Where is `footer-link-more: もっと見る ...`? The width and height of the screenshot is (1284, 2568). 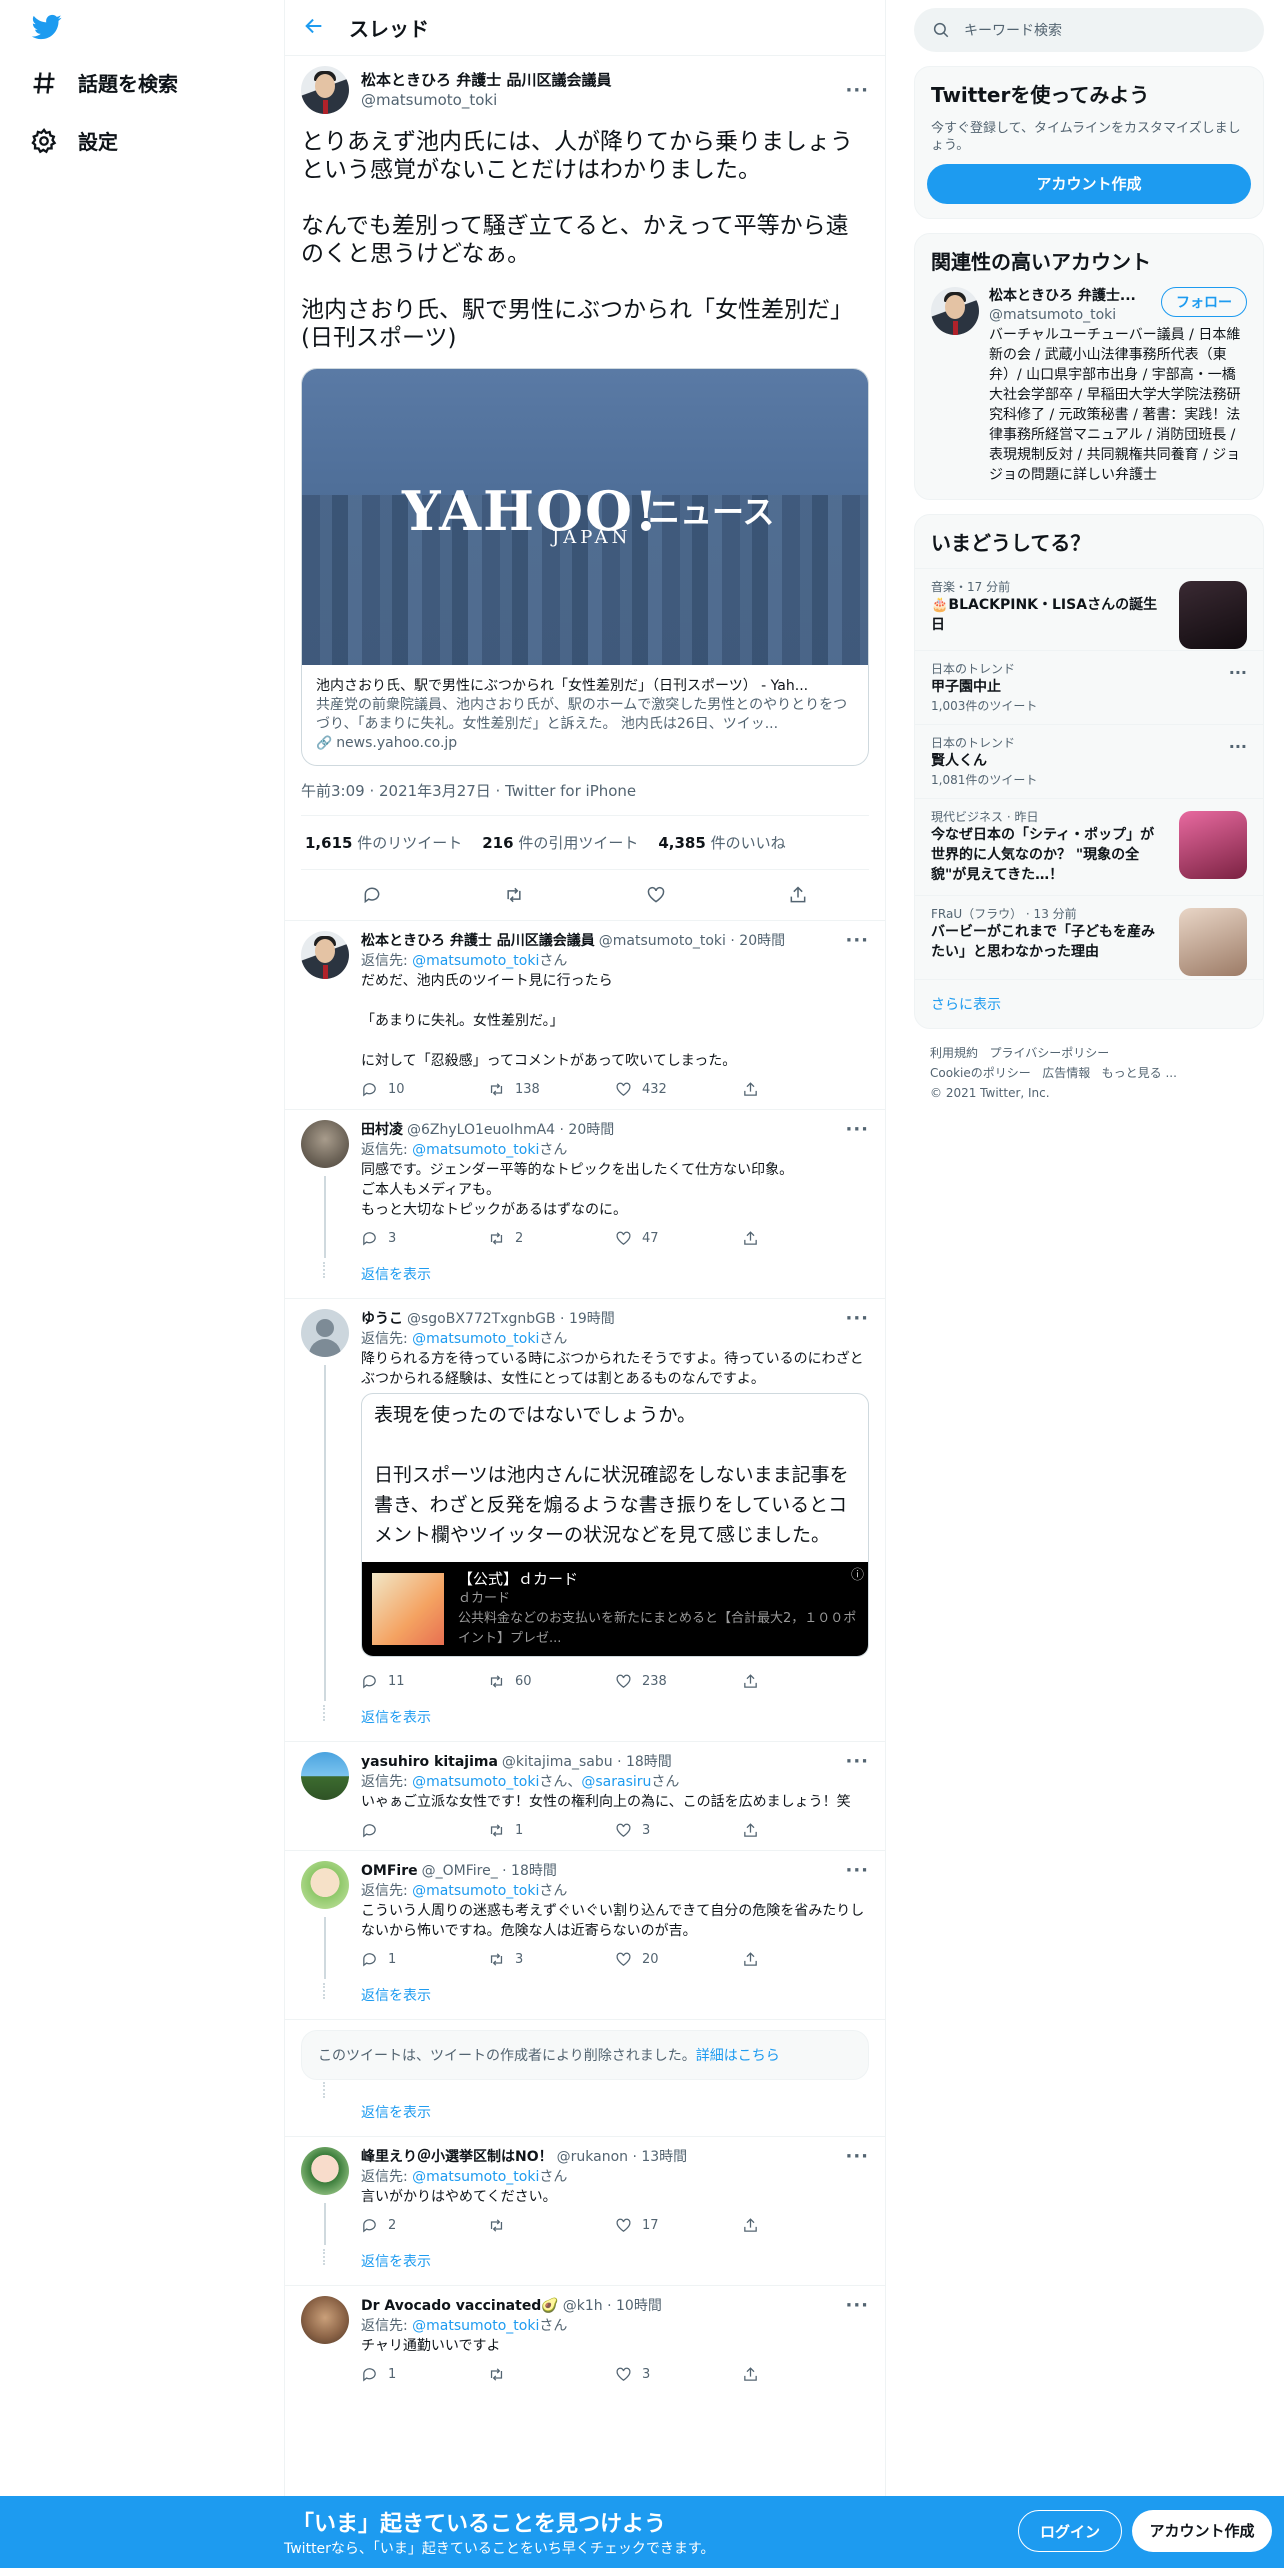 footer-link-more: もっと見る ... is located at coordinates (1139, 1073).